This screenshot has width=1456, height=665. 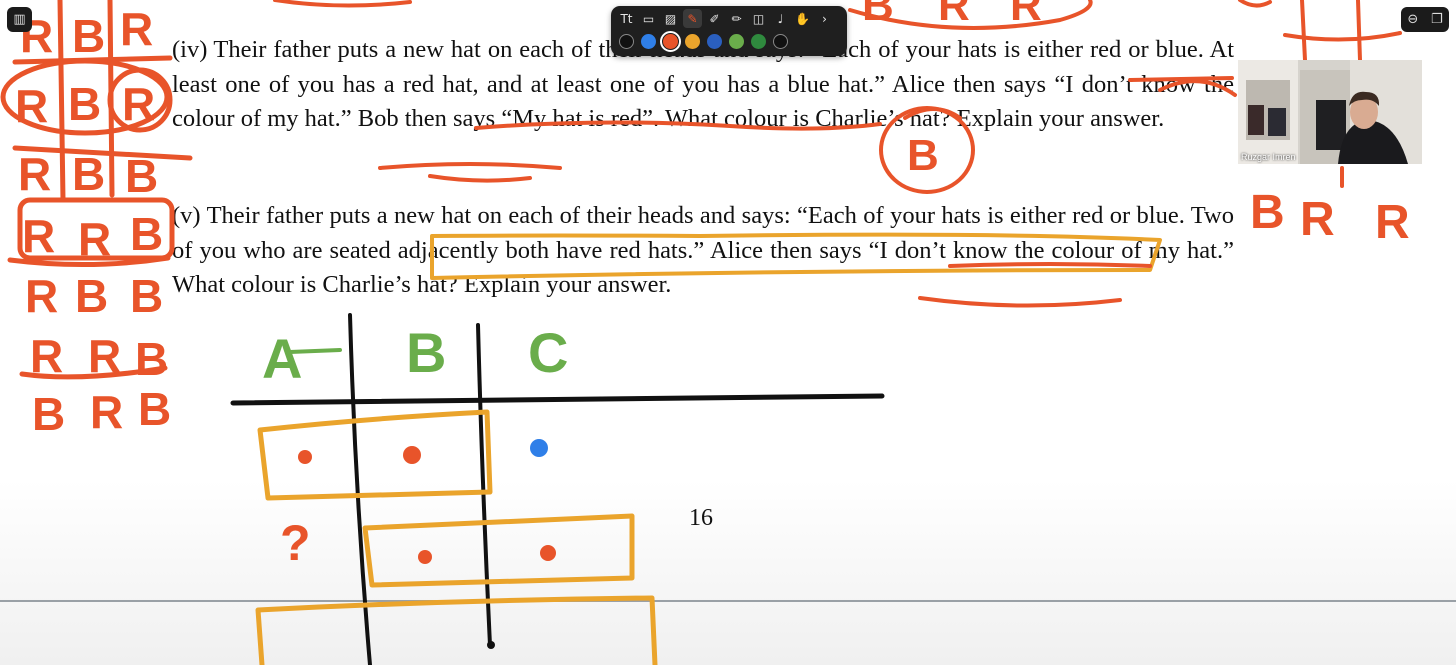 I want to click on webcam-feed: Ruzgar Imren, so click(x=1330, y=112).